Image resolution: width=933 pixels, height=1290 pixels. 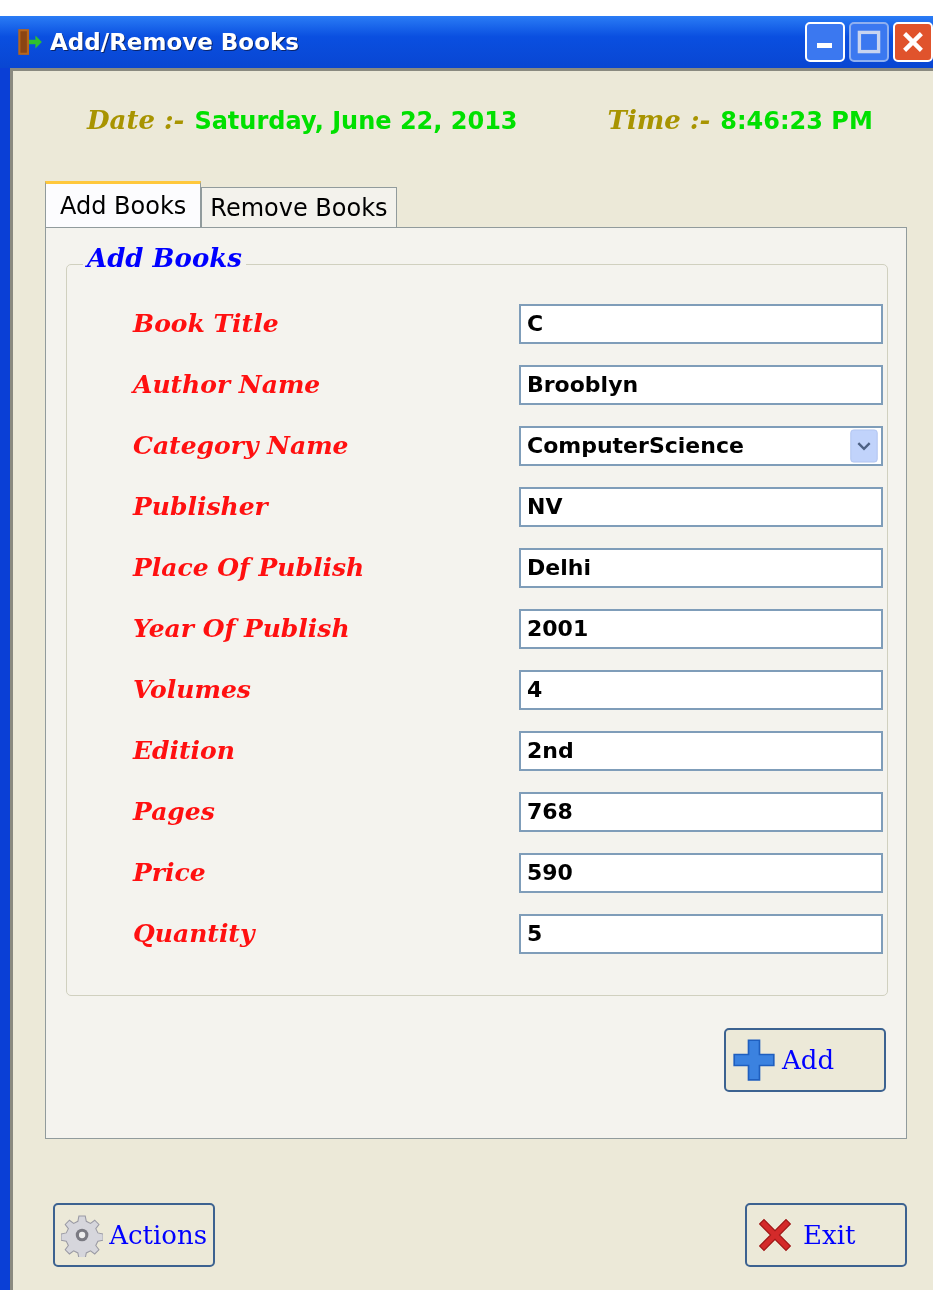 I want to click on add-button: Add, so click(x=805, y=1060).